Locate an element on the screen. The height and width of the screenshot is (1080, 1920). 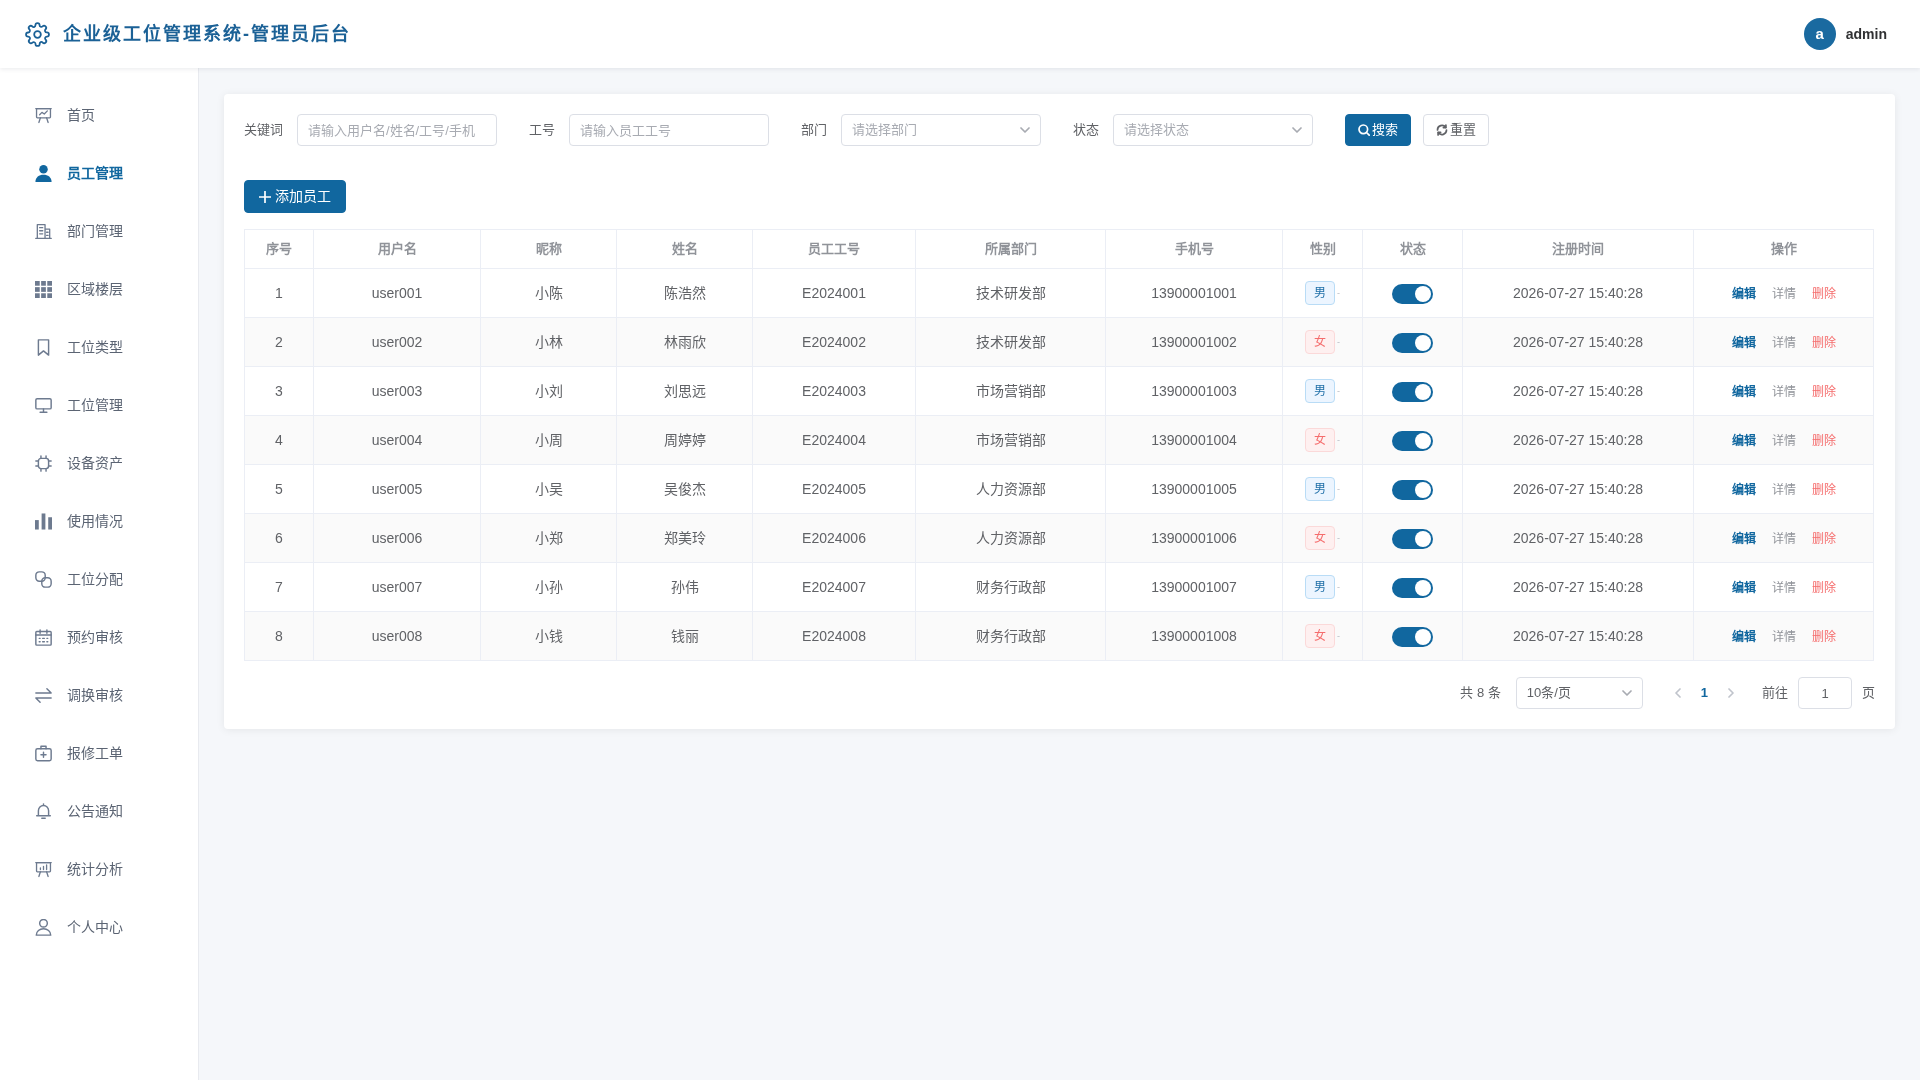
table-cell: 13900001004 is located at coordinates (1194, 440).